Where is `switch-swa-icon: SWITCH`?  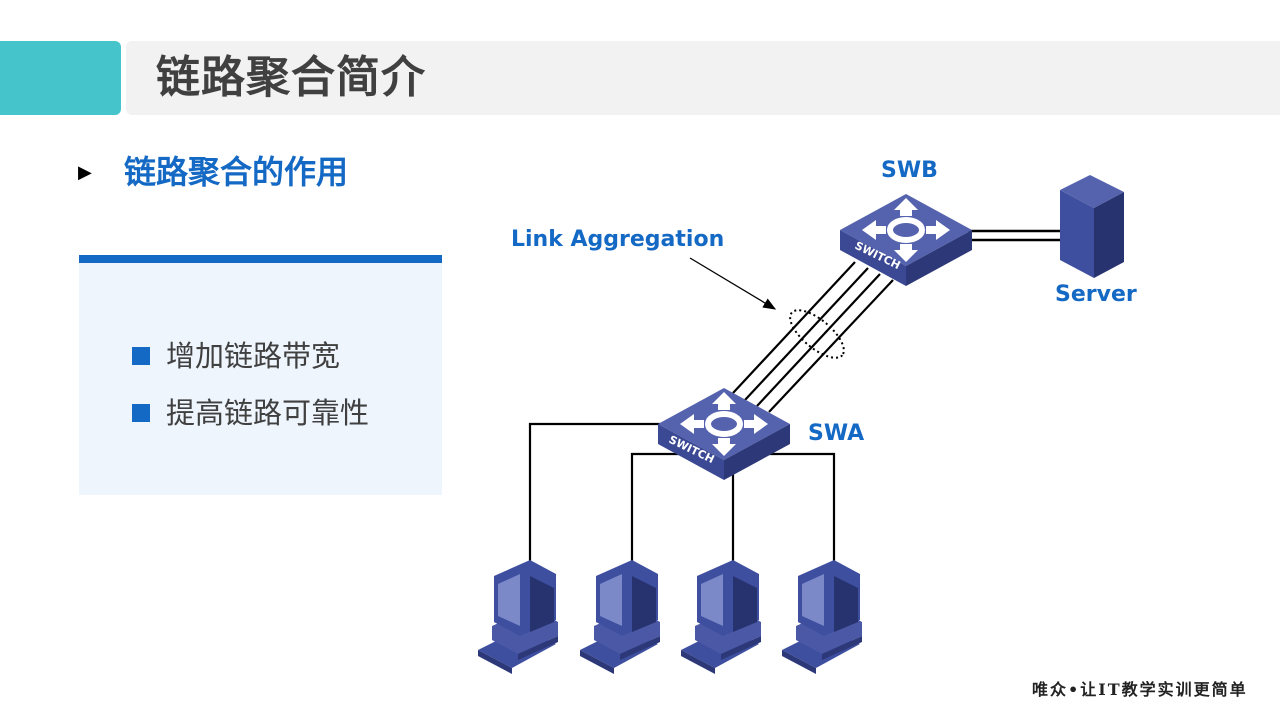 switch-swa-icon: SWITCH is located at coordinates (724, 434).